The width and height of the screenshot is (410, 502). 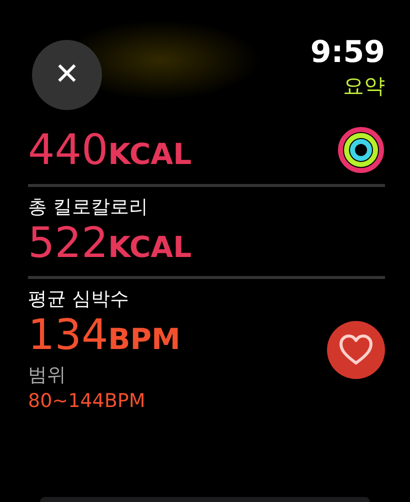 I want to click on metric-label: 총 킬로칼로리, so click(x=89, y=207).